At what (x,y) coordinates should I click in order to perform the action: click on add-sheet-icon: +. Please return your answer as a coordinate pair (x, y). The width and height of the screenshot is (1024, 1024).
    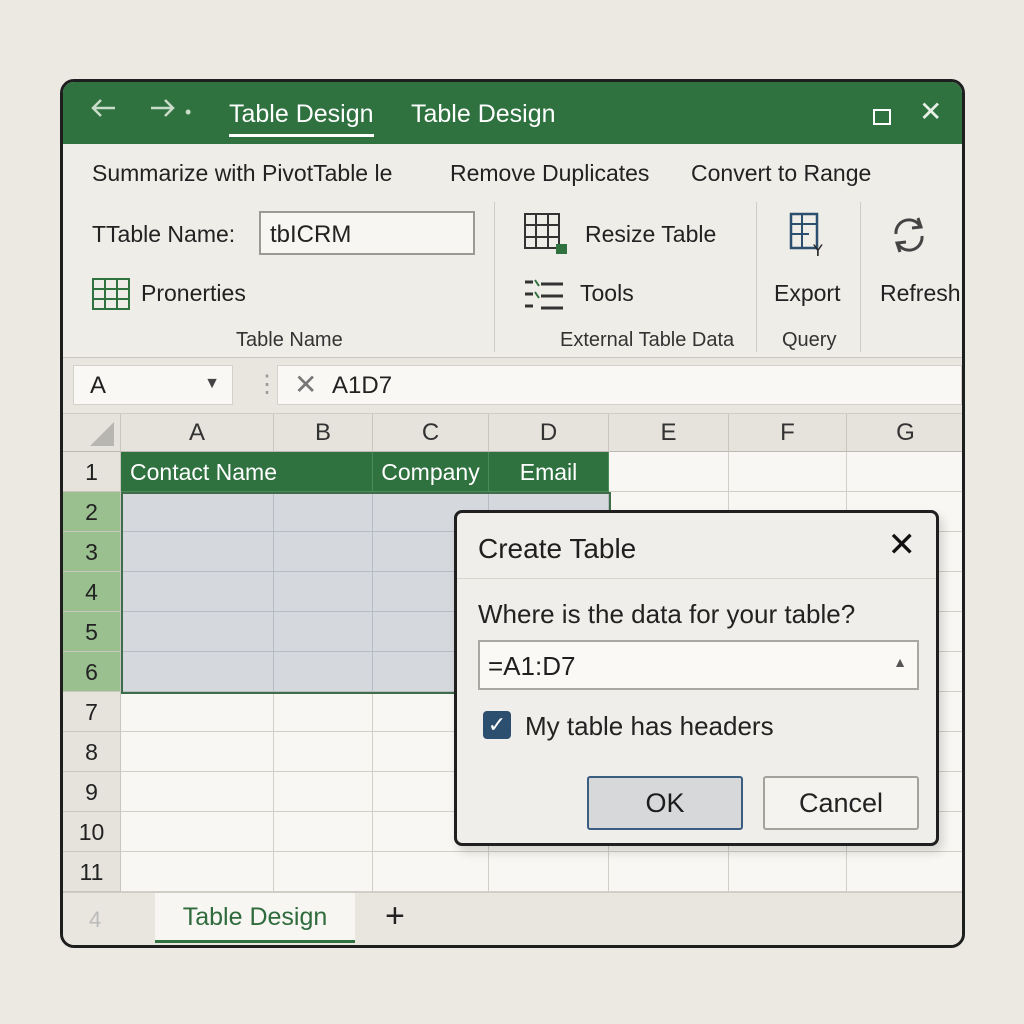
    Looking at the image, I should click on (395, 916).